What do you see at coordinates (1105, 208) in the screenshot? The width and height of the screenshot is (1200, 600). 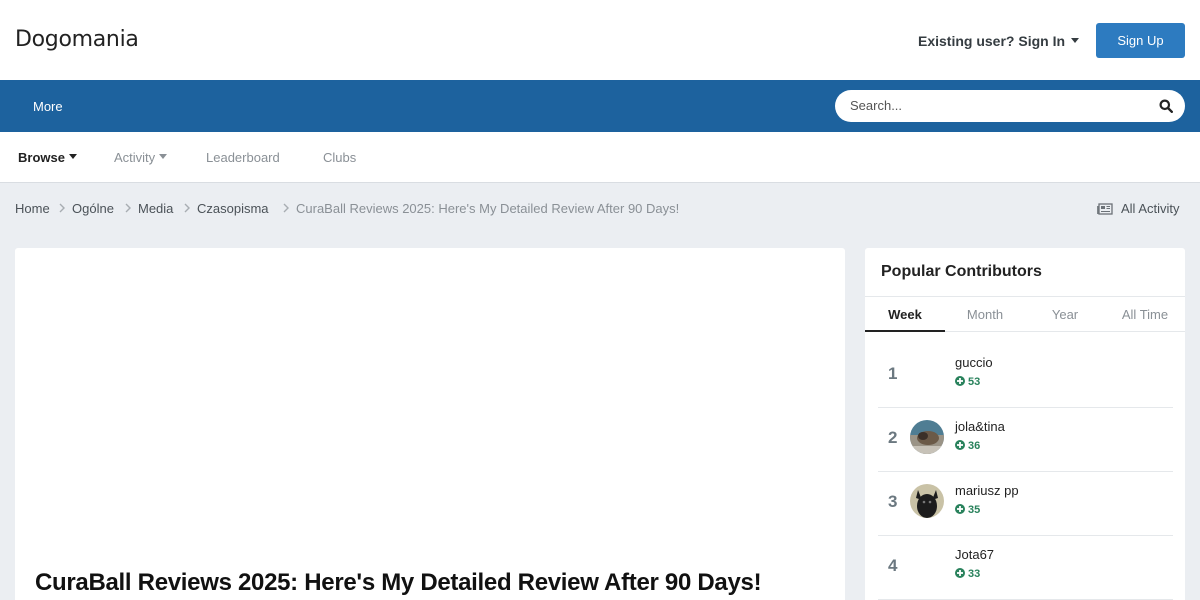 I see `newspaper-icon` at bounding box center [1105, 208].